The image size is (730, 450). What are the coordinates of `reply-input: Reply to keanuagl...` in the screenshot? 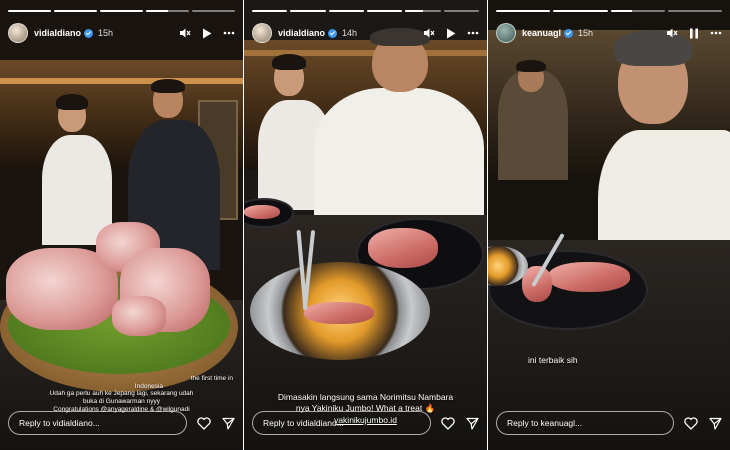 It's located at (585, 423).